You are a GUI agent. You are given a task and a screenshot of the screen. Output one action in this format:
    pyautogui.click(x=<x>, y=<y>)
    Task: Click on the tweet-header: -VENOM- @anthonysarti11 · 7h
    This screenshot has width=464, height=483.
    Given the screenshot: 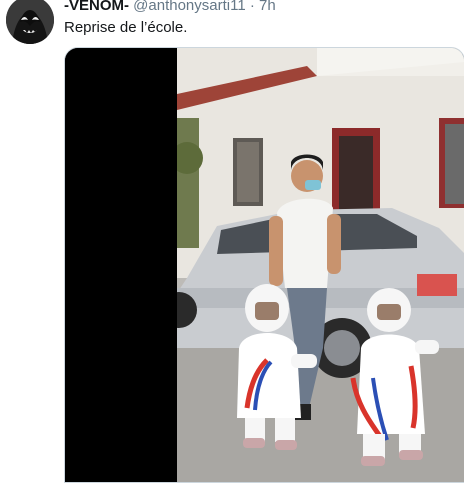 What is the action you would take?
    pyautogui.click(x=170, y=7)
    